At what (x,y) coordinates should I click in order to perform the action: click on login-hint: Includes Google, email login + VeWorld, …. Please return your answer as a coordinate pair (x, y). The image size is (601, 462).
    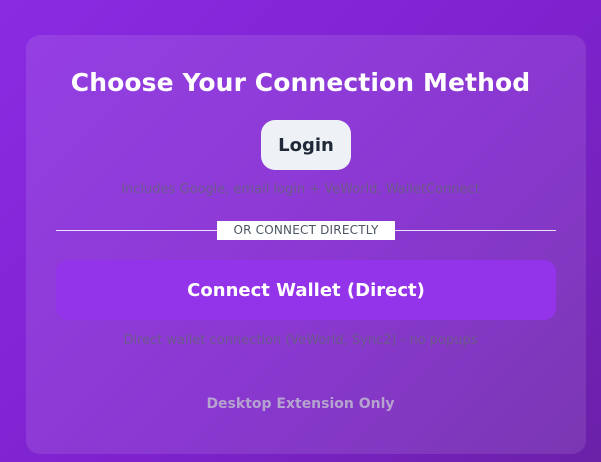
    Looking at the image, I should click on (300, 189).